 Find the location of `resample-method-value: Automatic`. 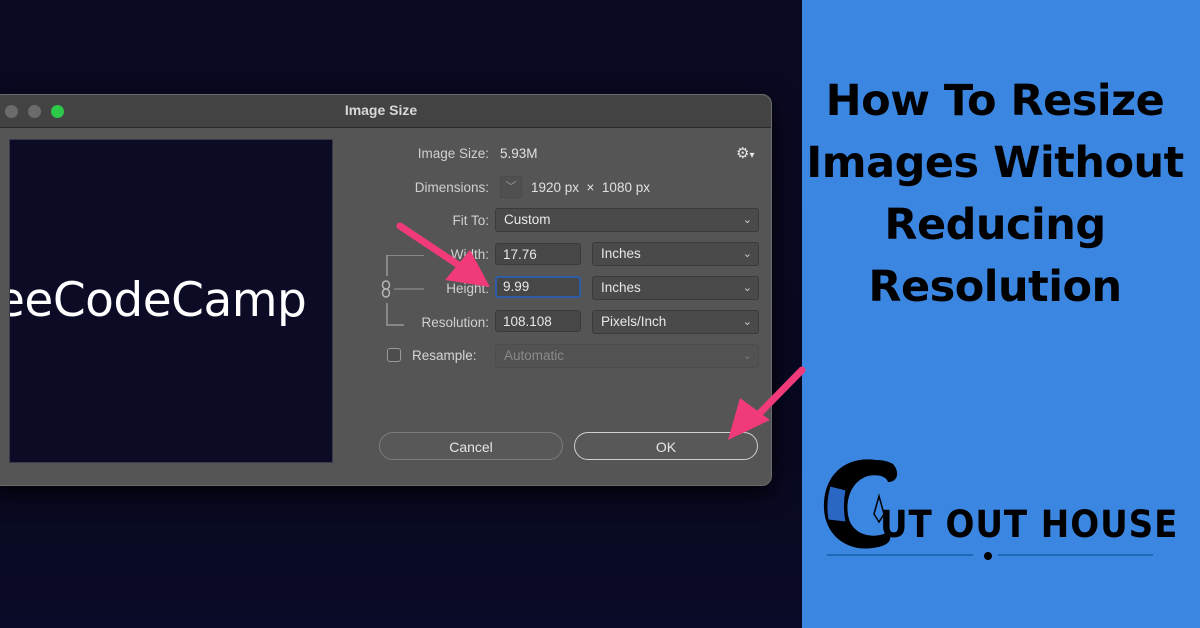

resample-method-value: Automatic is located at coordinates (534, 355).